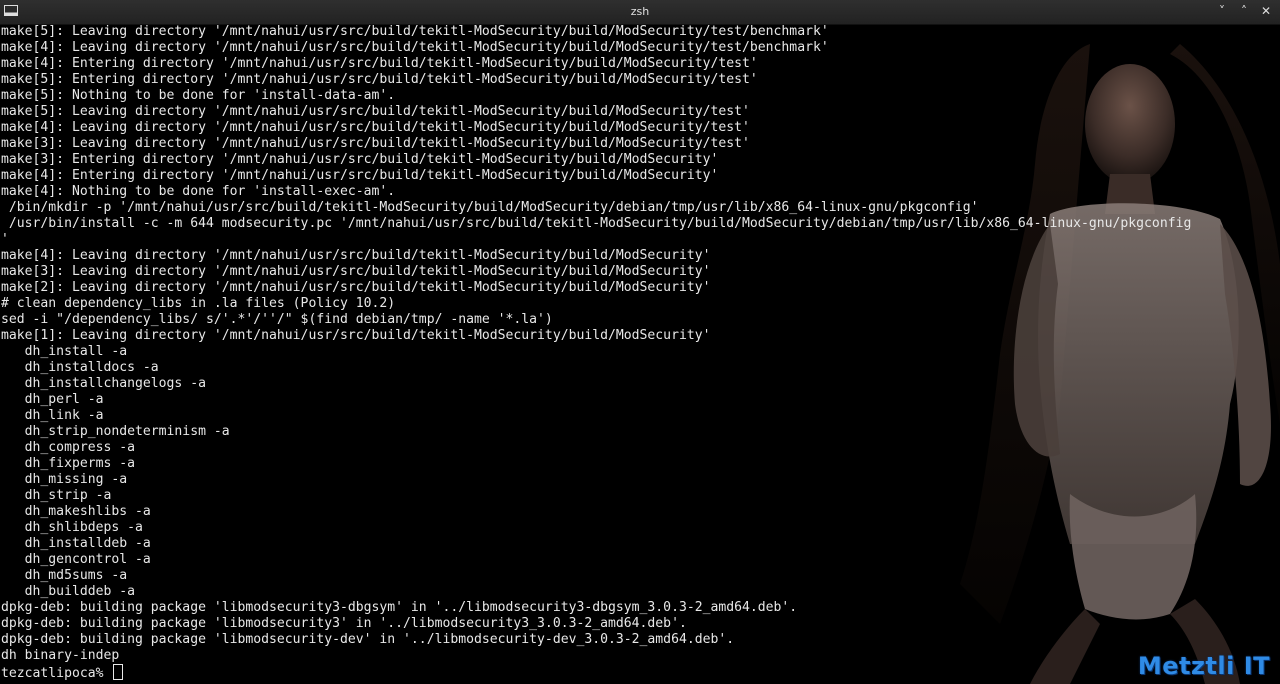 The width and height of the screenshot is (1280, 684). Describe the element at coordinates (596, 672) in the screenshot. I see `command-prompt-line: tezcatlipoca%` at that location.